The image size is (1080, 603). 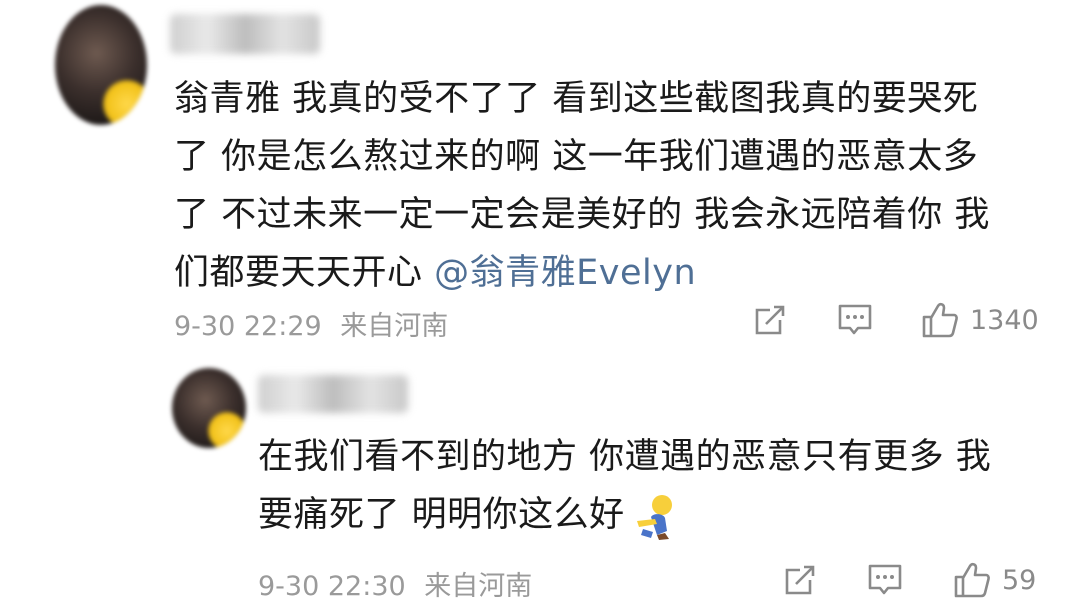 I want to click on mention-link: @翁青雅Evelyn, so click(x=565, y=273).